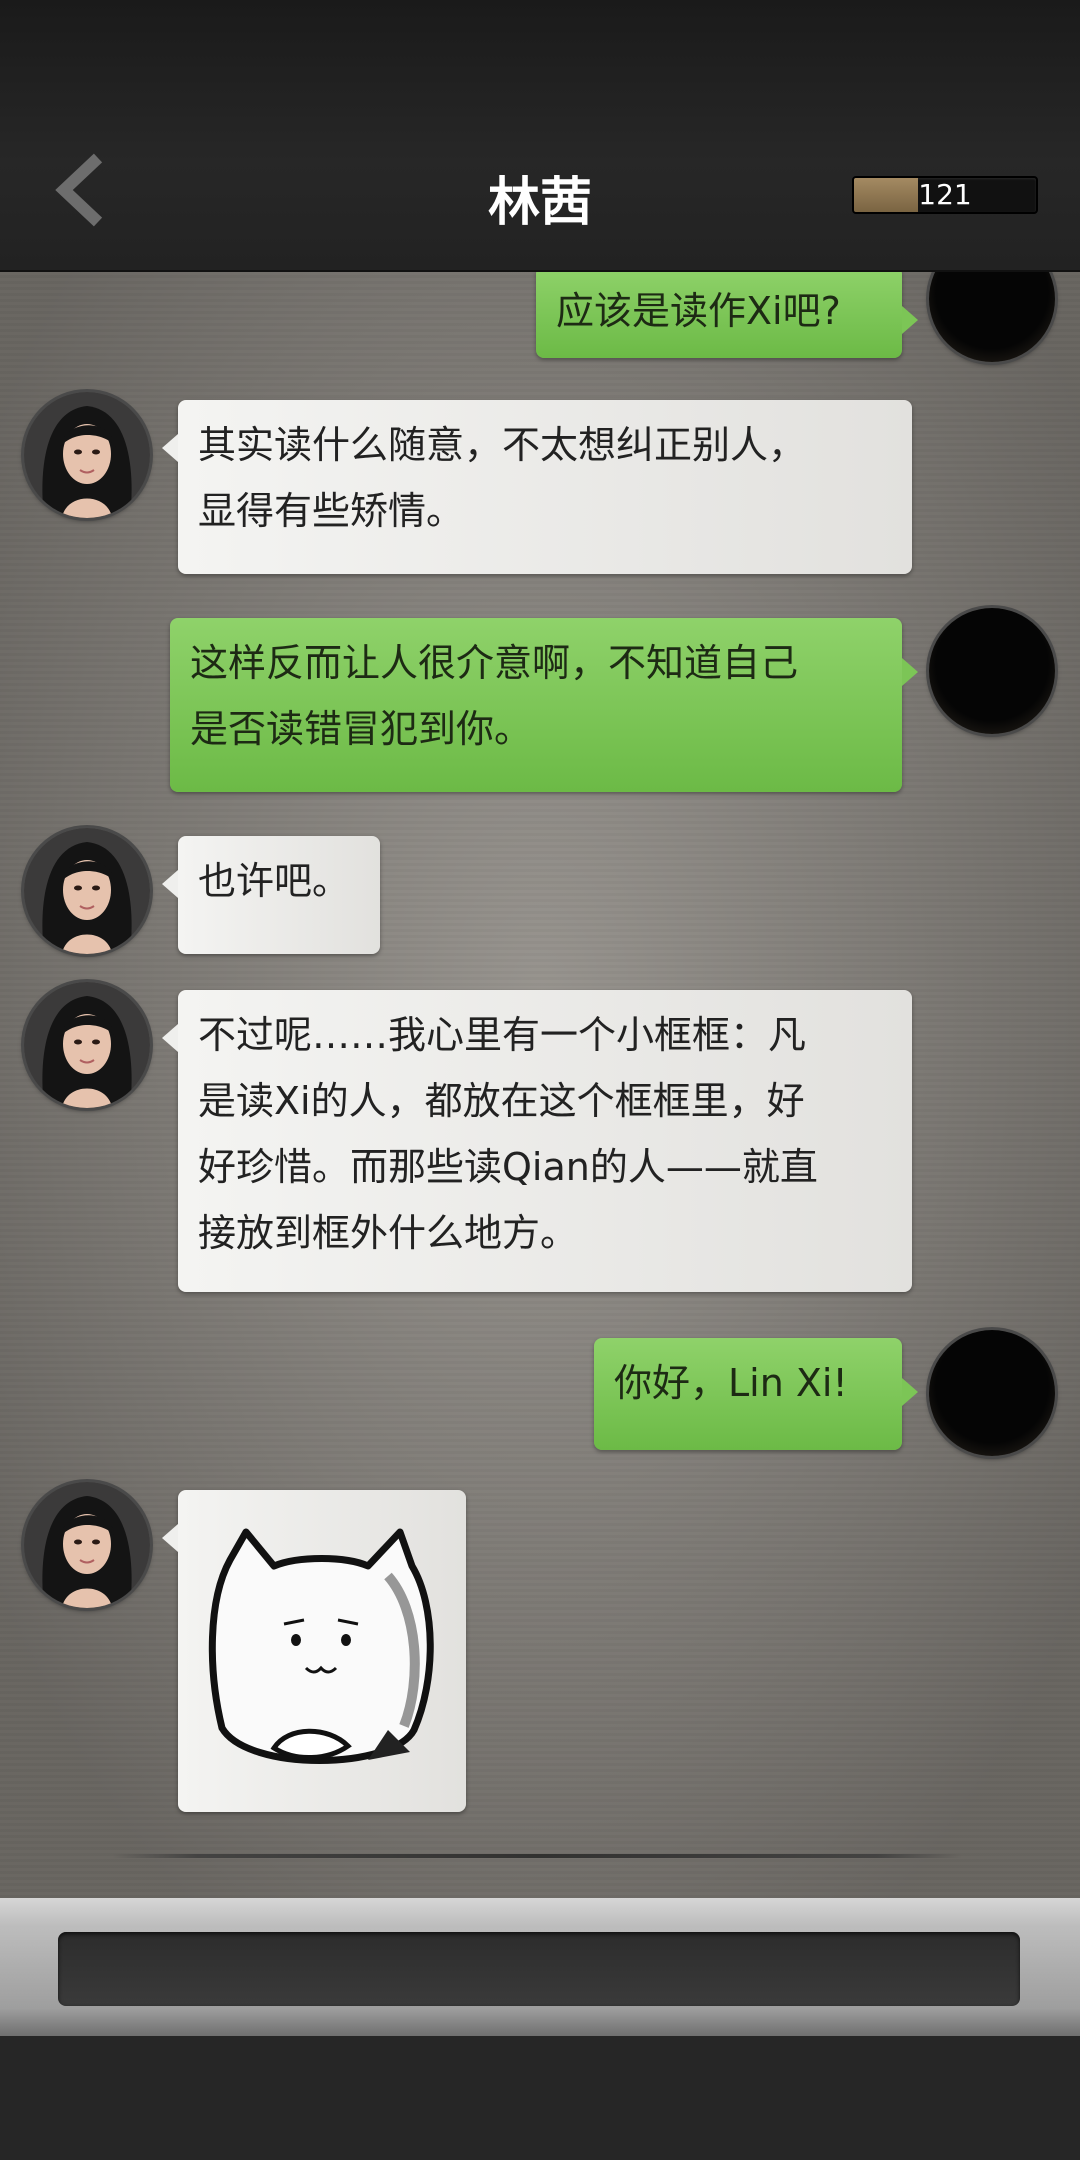  Describe the element at coordinates (388, 1233) in the screenshot. I see `message-line: 接放到框外什么地方。` at that location.